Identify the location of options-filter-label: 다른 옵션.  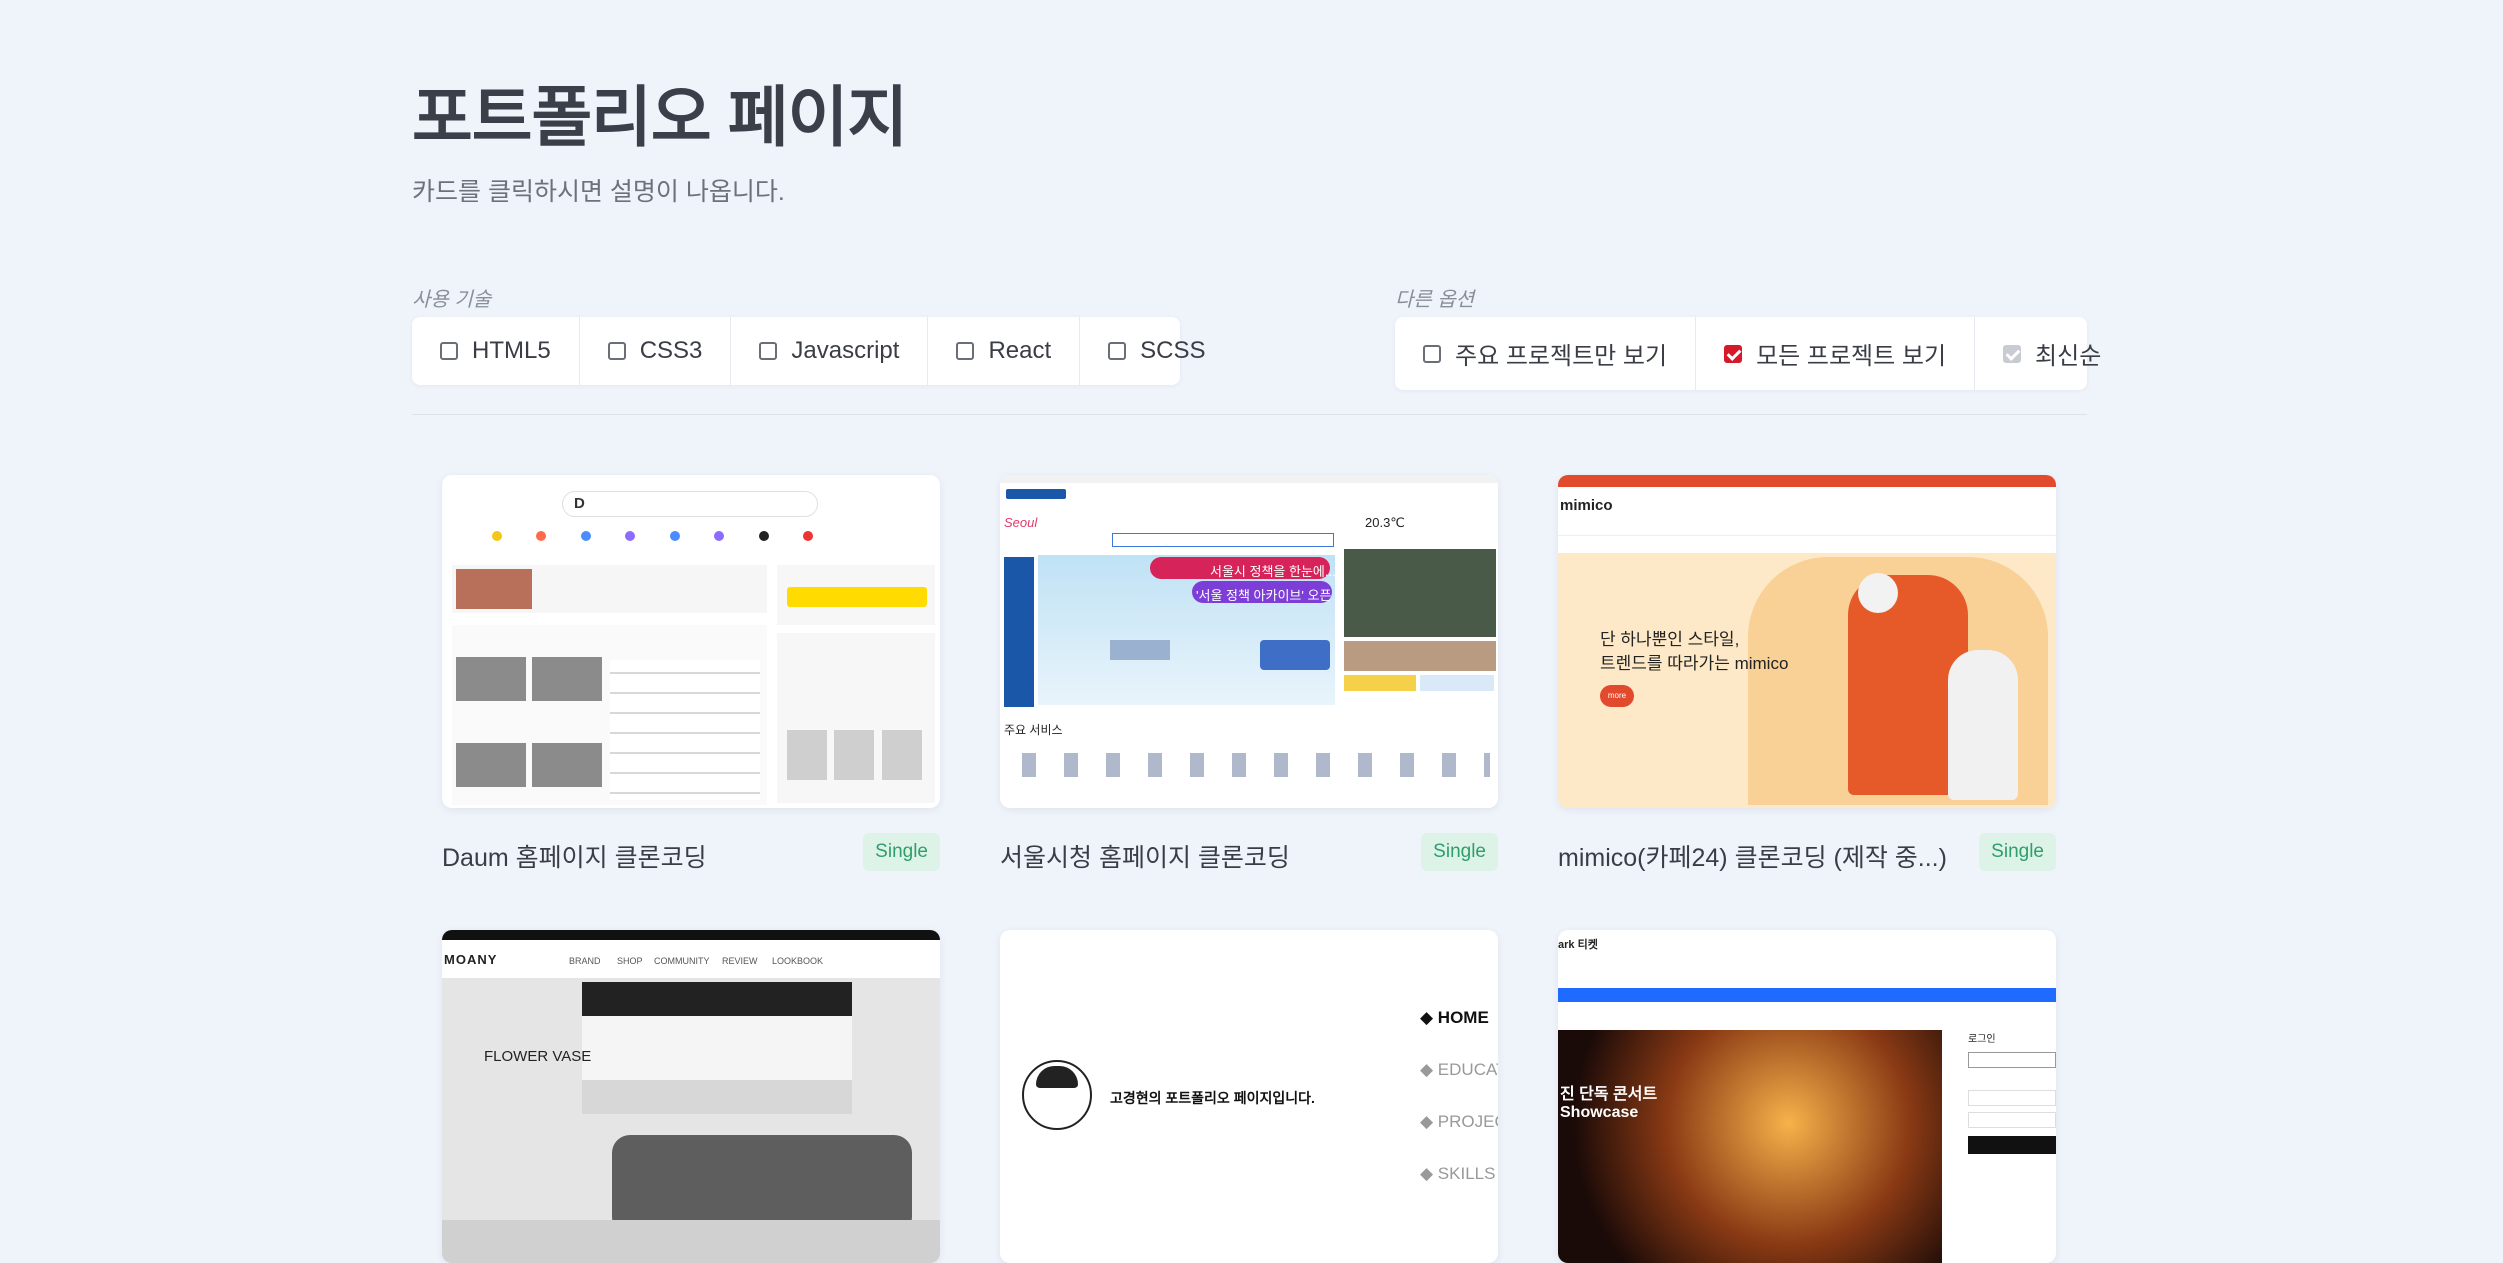
(1435, 300).